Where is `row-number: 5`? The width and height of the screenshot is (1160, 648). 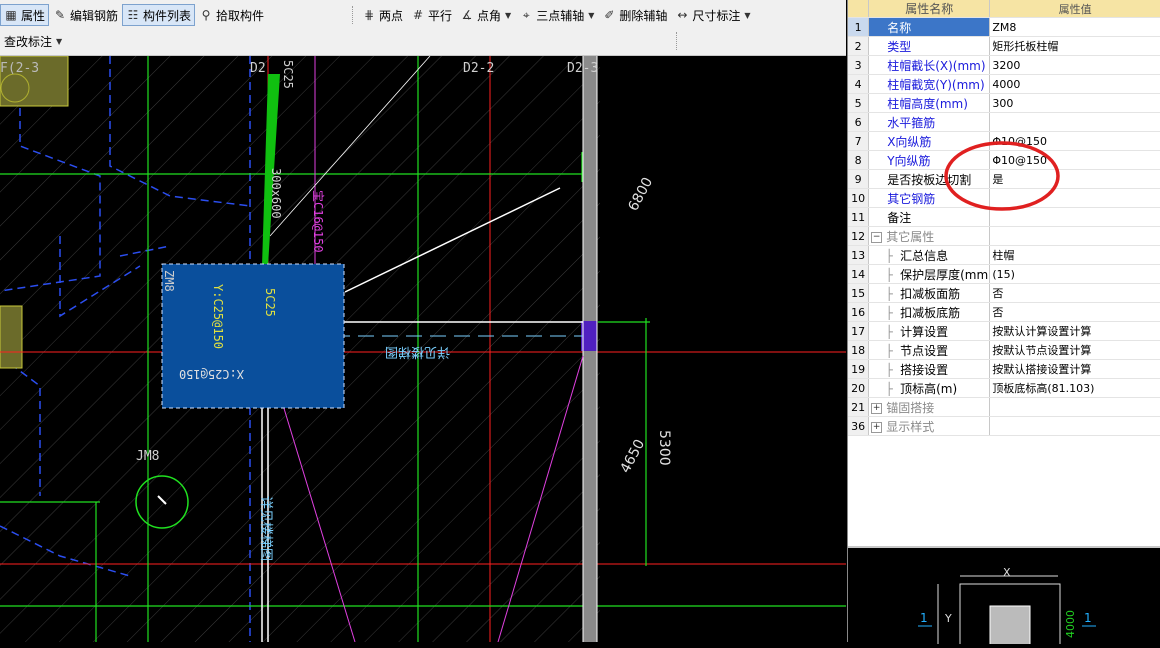 row-number: 5 is located at coordinates (859, 103).